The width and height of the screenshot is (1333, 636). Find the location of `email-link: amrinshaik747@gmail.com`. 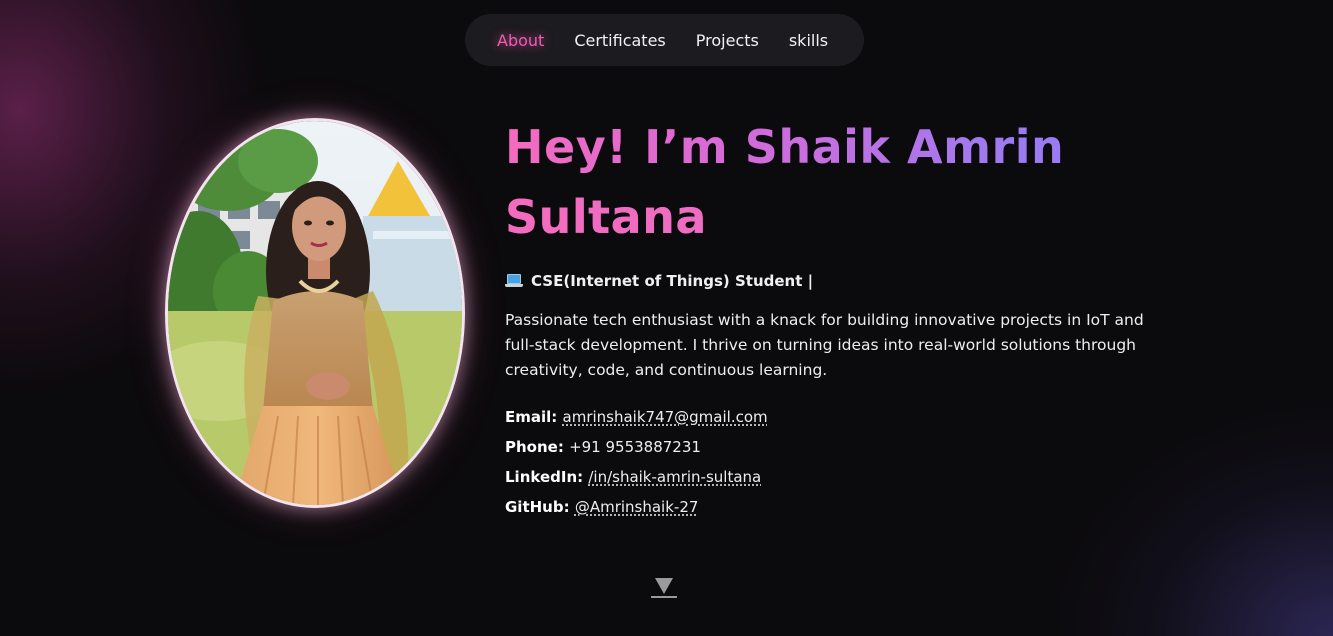

email-link: amrinshaik747@gmail.com is located at coordinates (665, 417).